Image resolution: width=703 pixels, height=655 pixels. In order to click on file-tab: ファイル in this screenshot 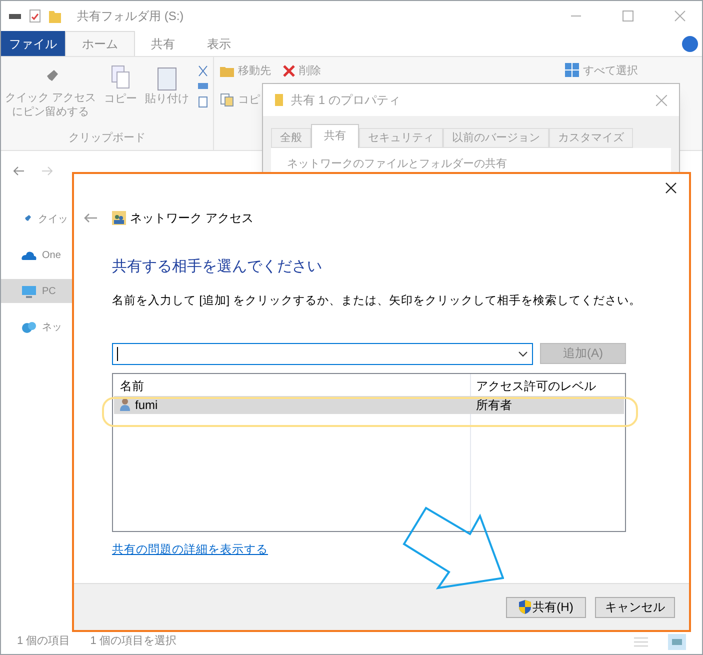, I will do `click(33, 43)`.